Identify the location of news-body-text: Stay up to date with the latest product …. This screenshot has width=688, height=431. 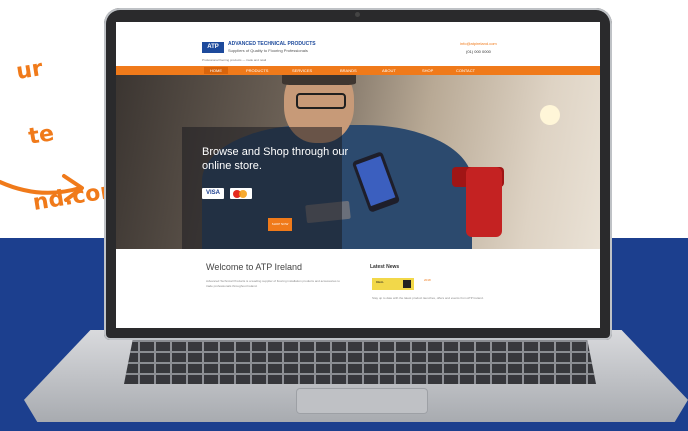
(428, 298).